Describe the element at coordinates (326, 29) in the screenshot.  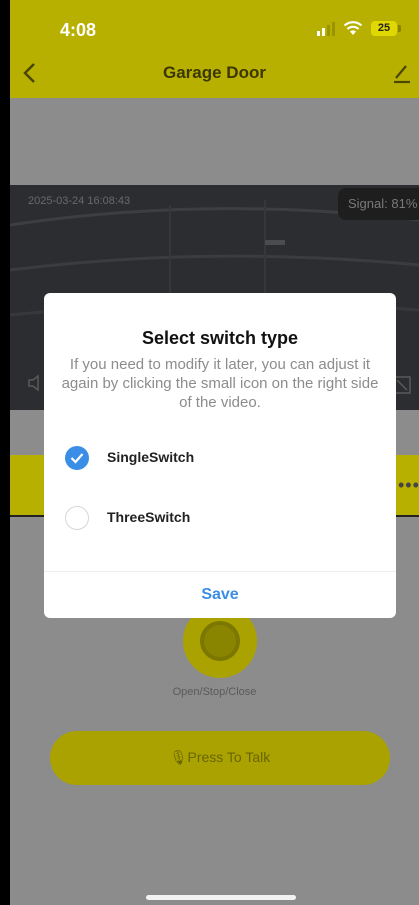
I see `cellular-signal-icon` at that location.